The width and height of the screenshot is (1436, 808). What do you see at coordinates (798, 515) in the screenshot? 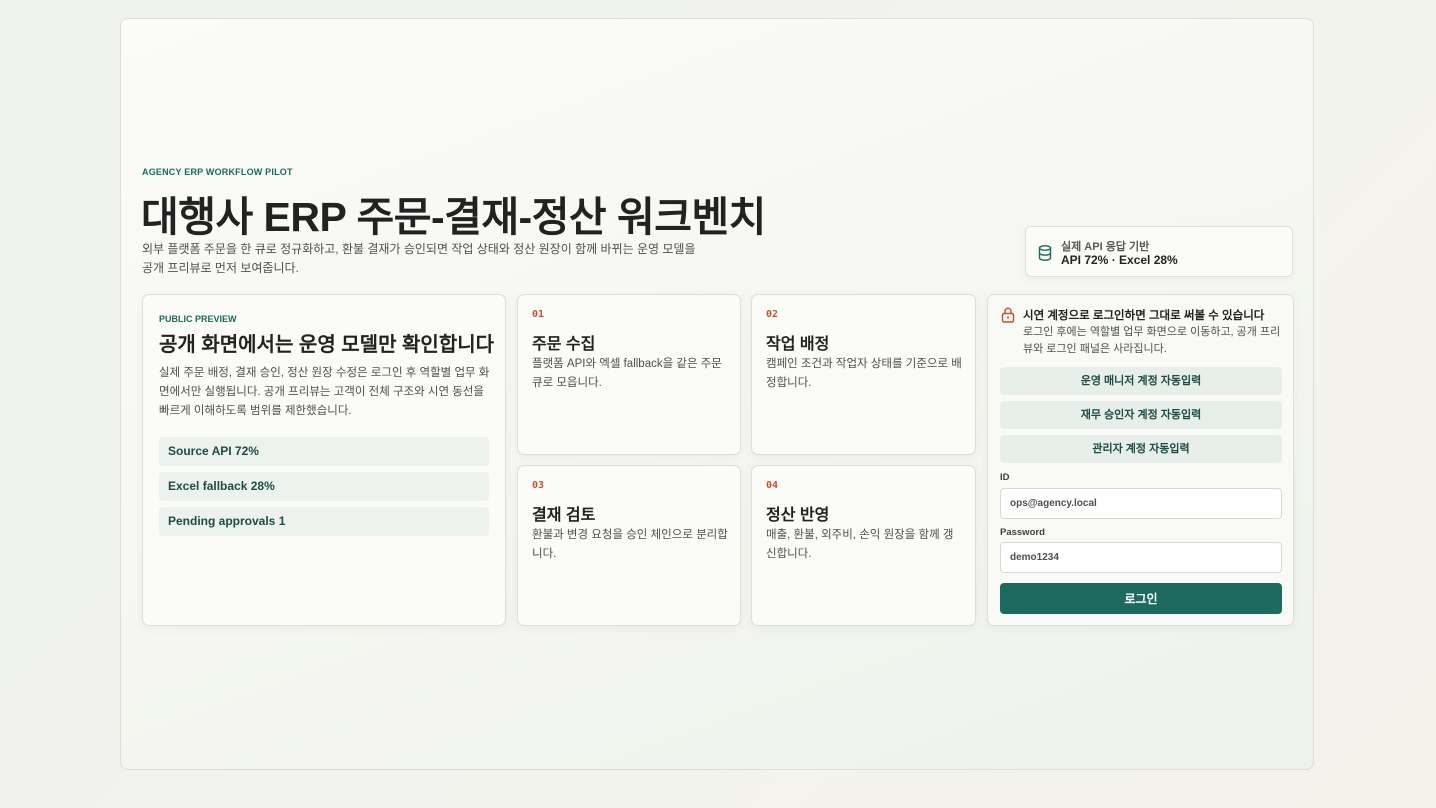
I see `step-title: 정산 반영` at bounding box center [798, 515].